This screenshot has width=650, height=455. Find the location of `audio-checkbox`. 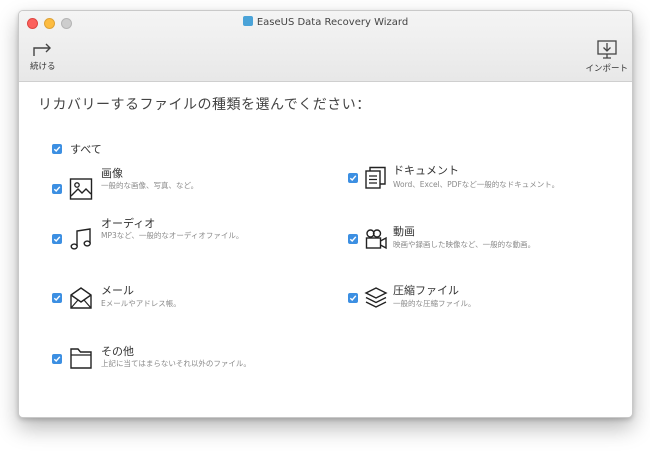

audio-checkbox is located at coordinates (57, 239).